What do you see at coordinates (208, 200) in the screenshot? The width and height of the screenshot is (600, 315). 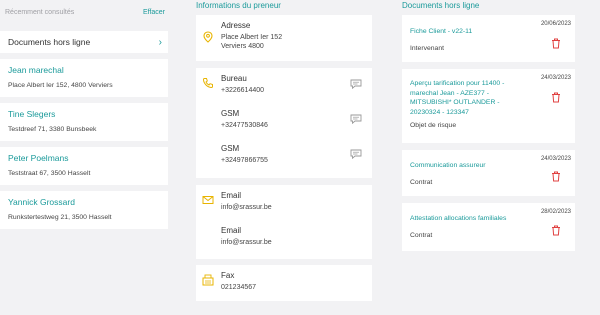 I see `envelope-icon` at bounding box center [208, 200].